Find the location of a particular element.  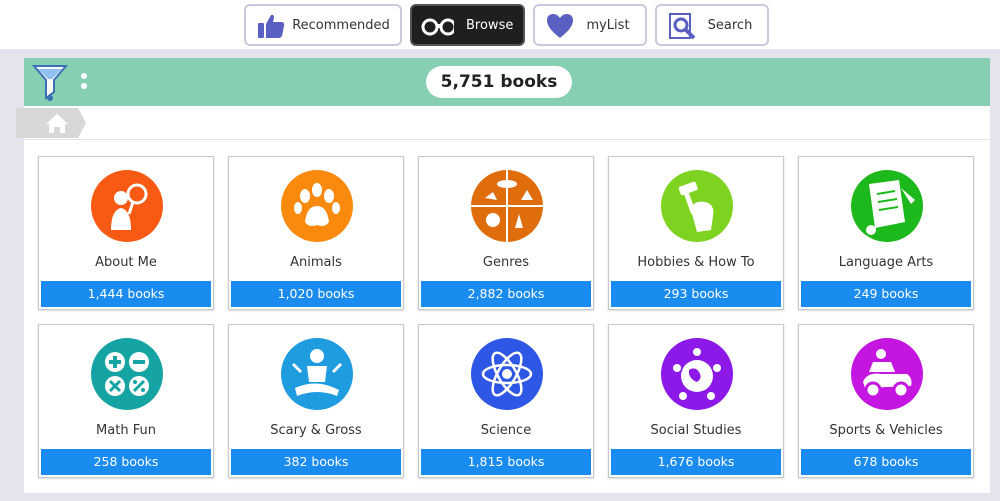

category-card-science: Science 1,815 books is located at coordinates (506, 401).